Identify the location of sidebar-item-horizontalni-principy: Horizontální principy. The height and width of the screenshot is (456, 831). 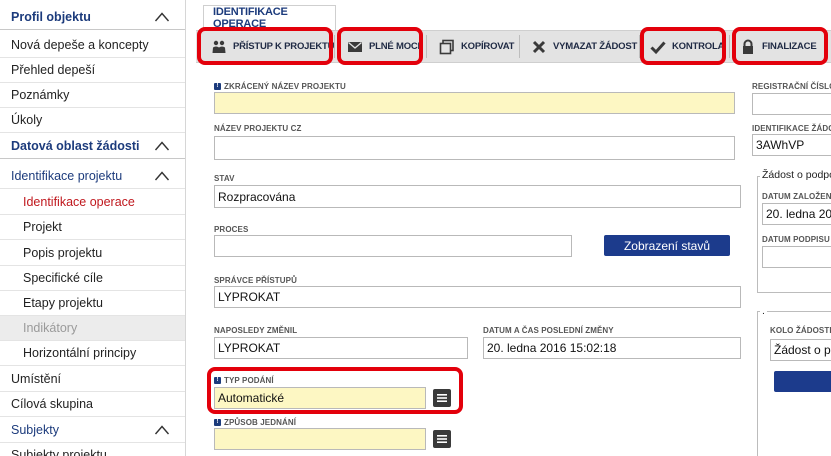
(92, 353).